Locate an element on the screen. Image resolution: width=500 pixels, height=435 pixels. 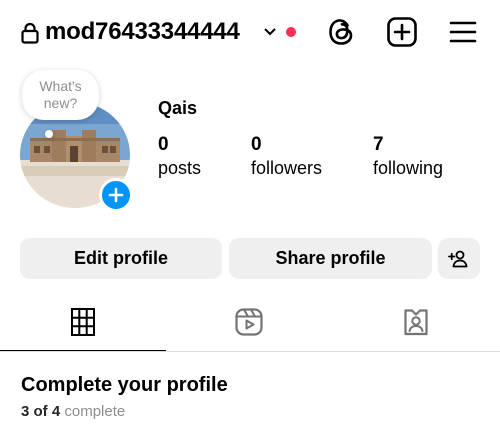
discover-people-button is located at coordinates (459, 258).